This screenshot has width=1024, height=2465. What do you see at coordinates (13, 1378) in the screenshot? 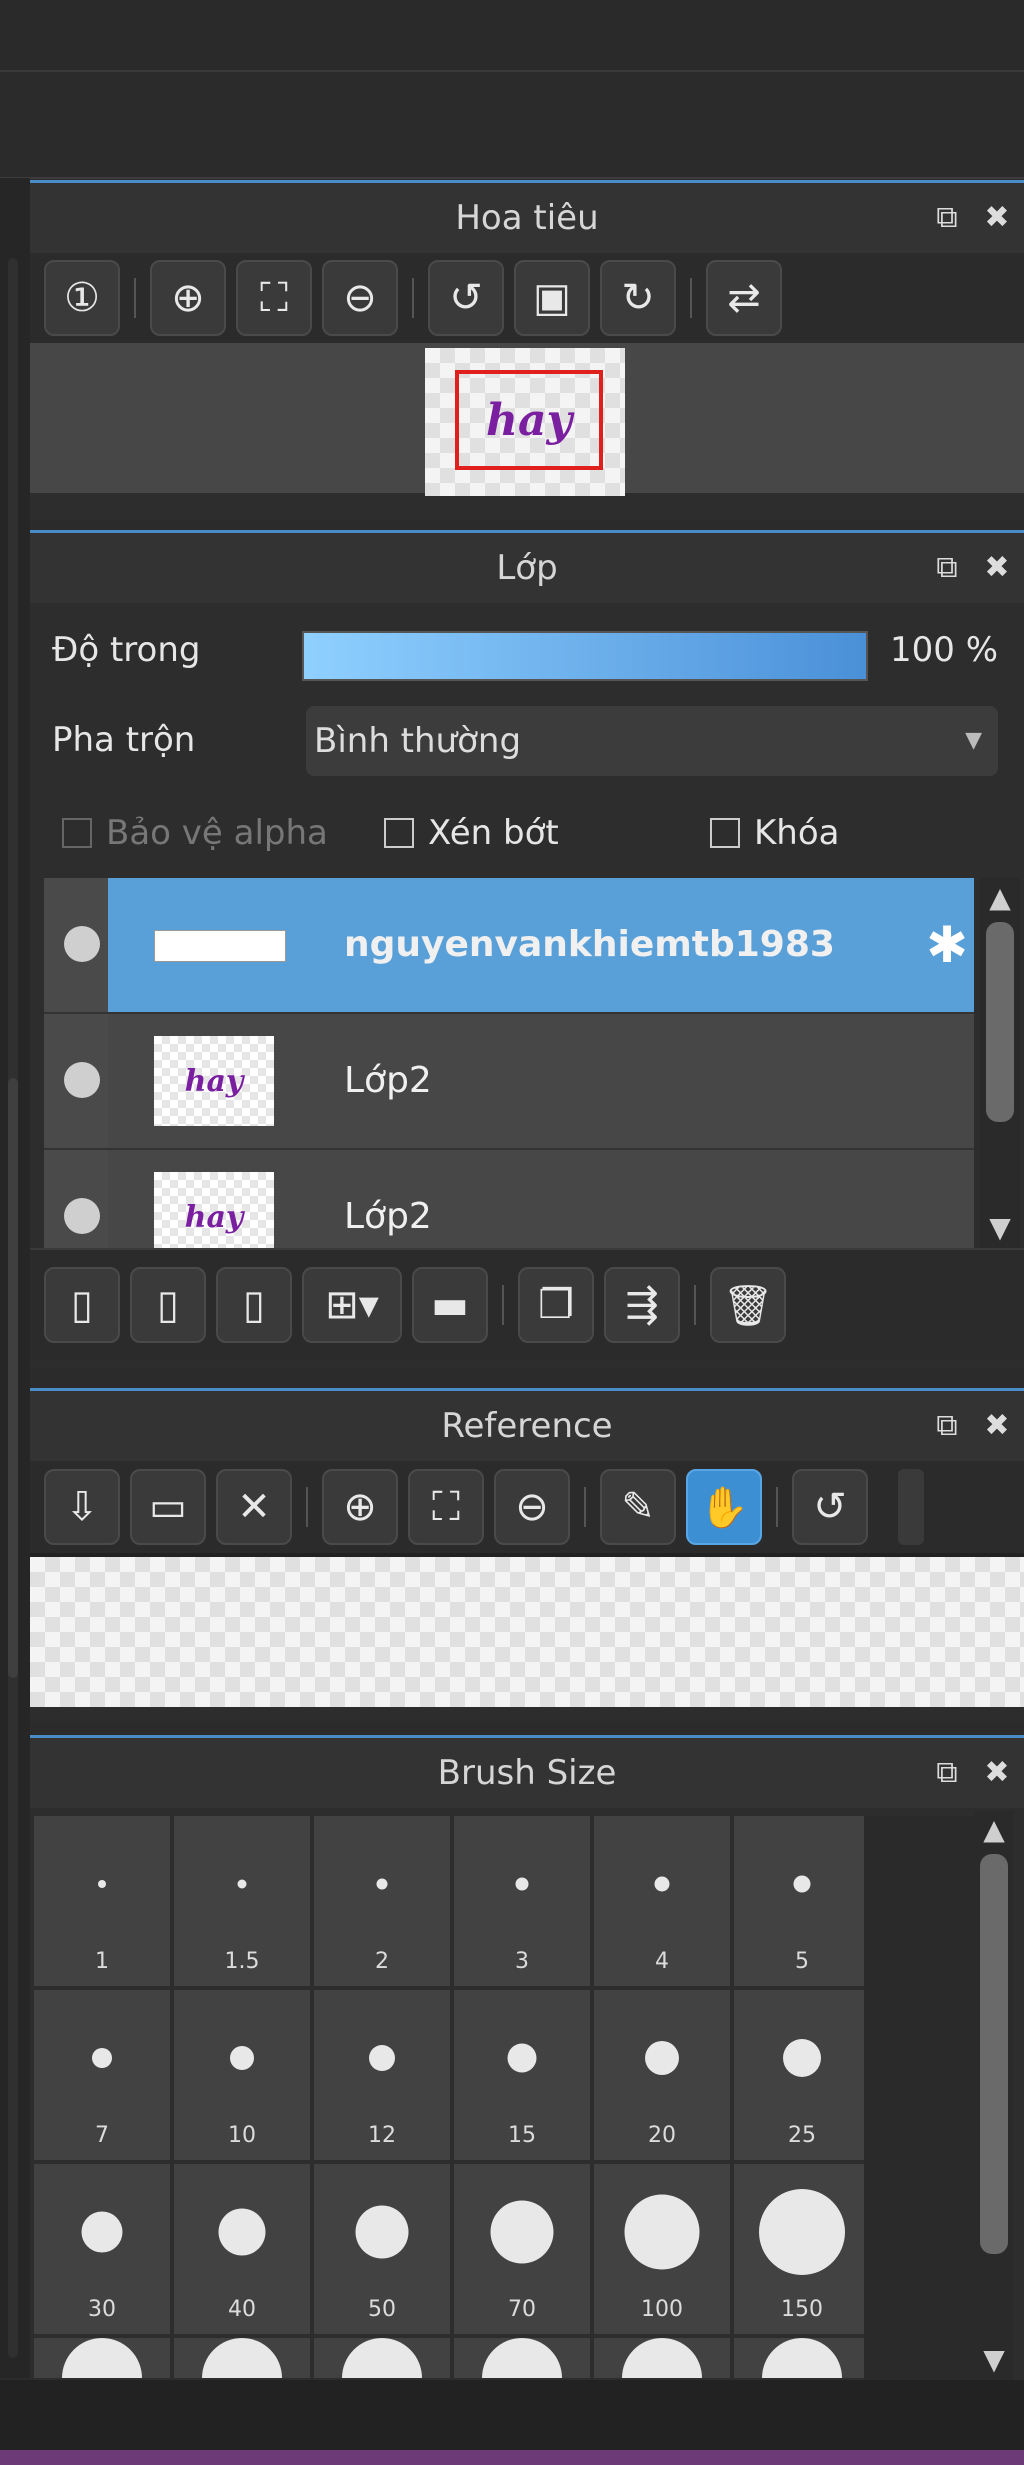
I see `left-scrollbar-thumb` at bounding box center [13, 1378].